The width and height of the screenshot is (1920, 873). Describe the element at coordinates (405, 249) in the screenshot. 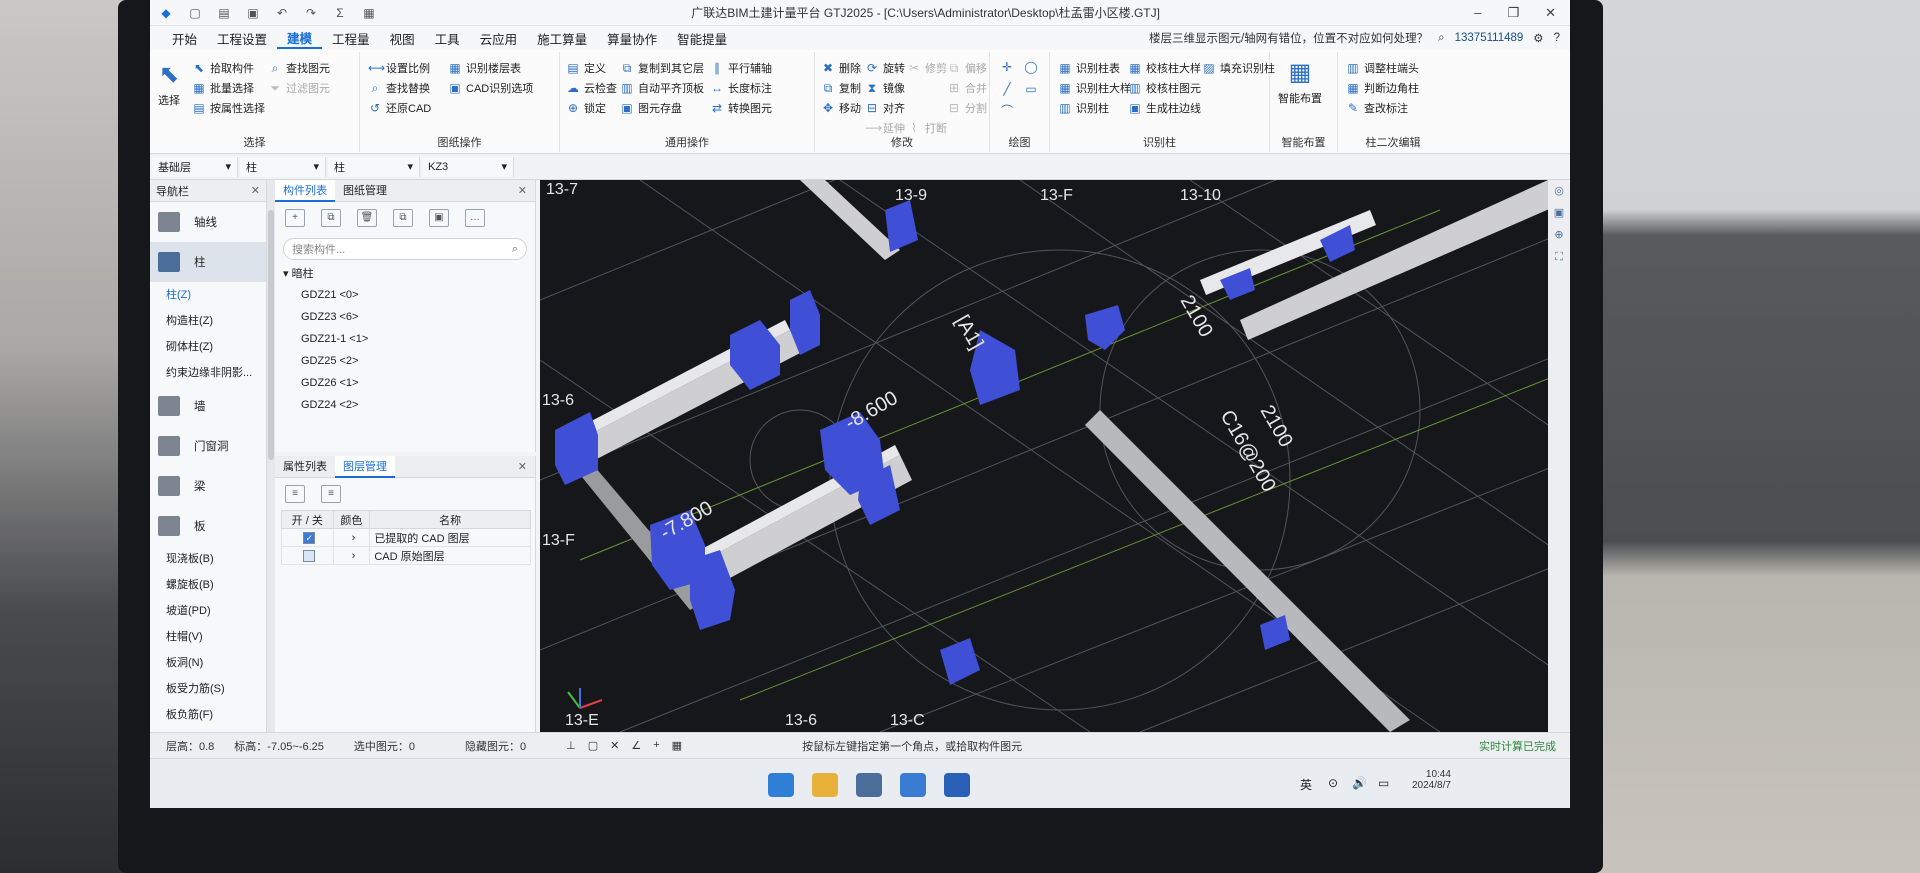

I see `component-search: 搜索构件... ⌕` at that location.